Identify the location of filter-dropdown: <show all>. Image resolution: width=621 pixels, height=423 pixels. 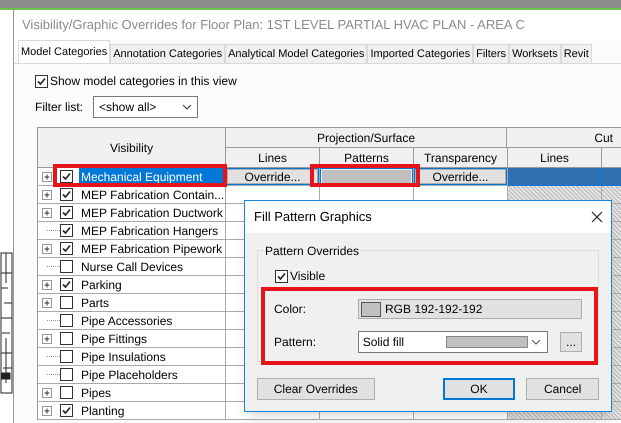
(145, 107).